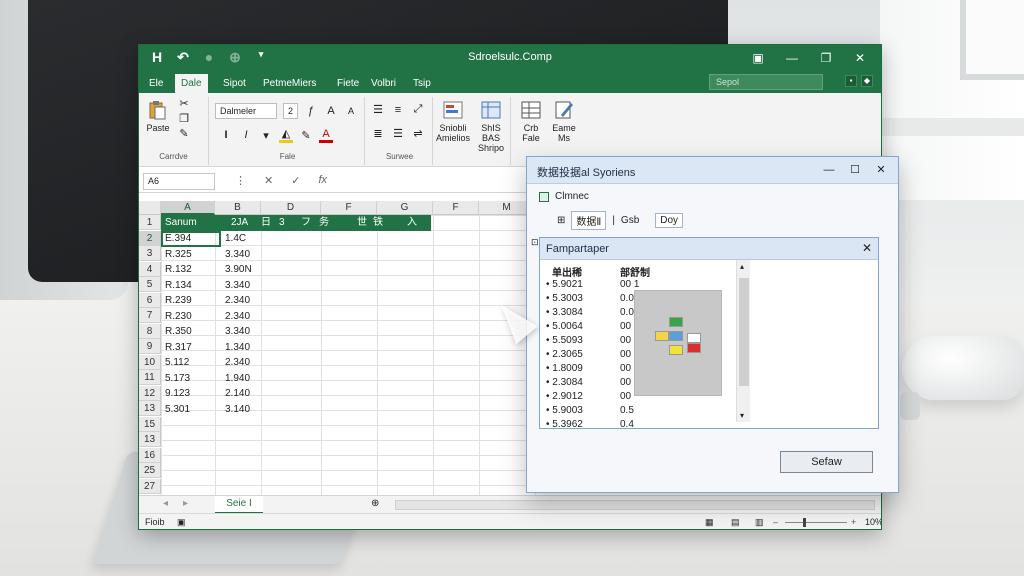  What do you see at coordinates (867, 81) in the screenshot?
I see `account-icon: ◆` at bounding box center [867, 81].